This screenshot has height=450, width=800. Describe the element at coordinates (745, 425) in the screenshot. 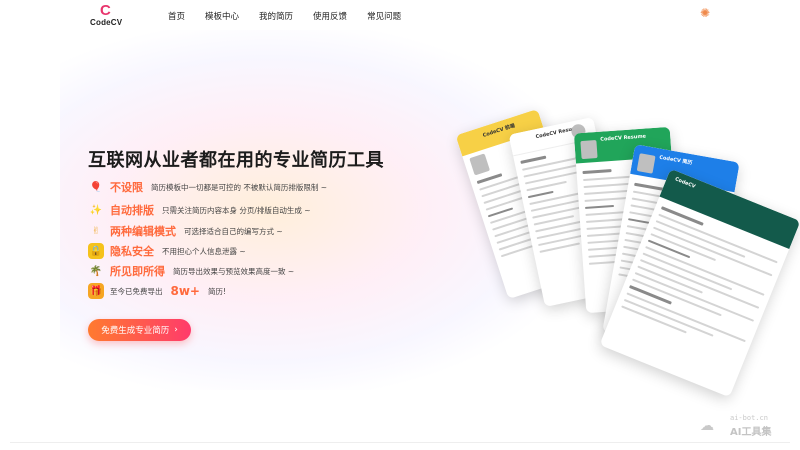

I see `watermark: ☁ ai-bot.cn AI工具集` at that location.